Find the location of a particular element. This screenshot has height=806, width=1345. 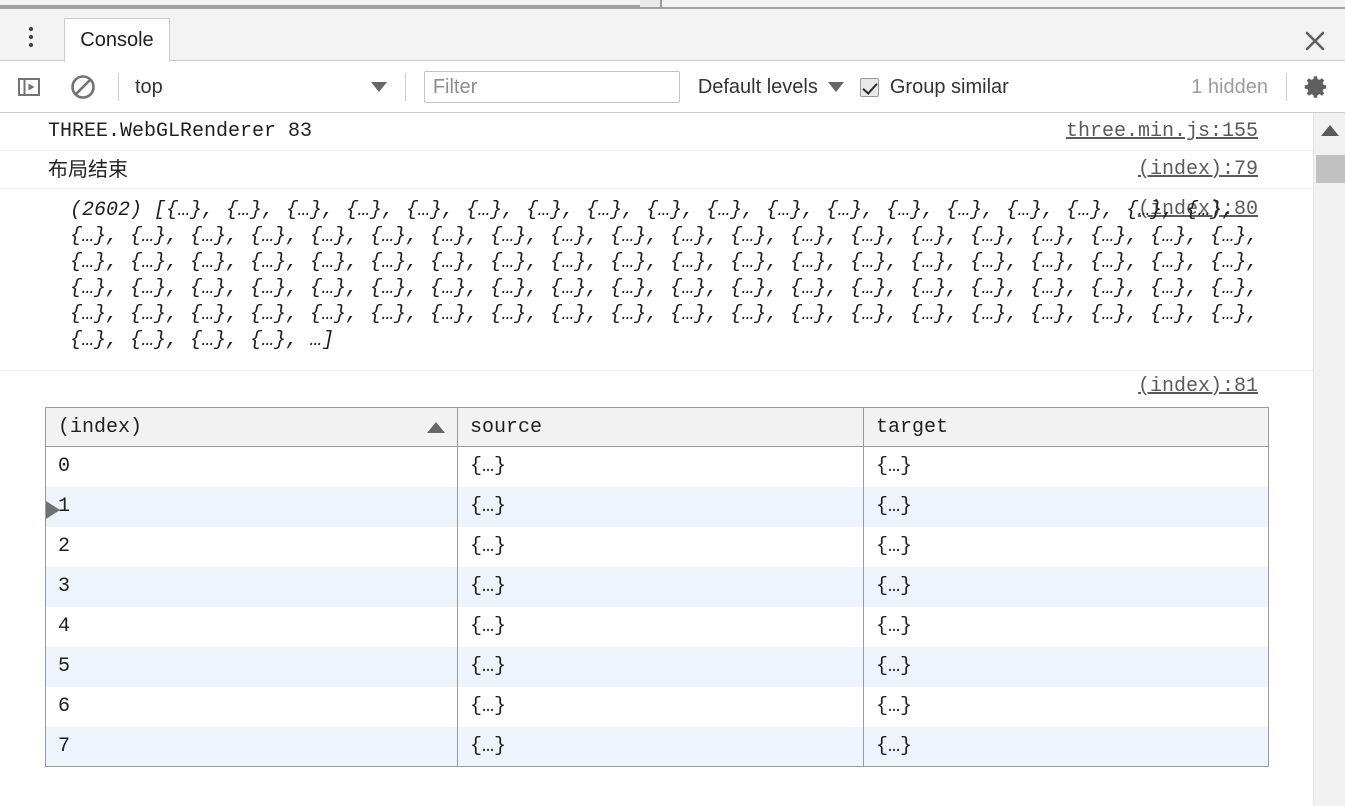

column-header-target: target is located at coordinates (1066, 427).